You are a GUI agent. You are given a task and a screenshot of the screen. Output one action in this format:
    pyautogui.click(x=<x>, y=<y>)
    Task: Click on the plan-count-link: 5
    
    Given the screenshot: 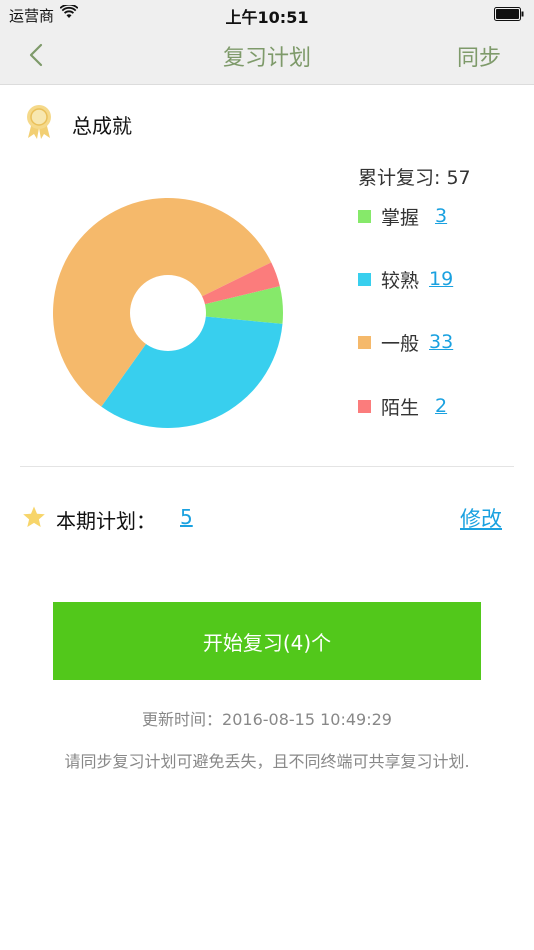 What is the action you would take?
    pyautogui.click(x=186, y=517)
    